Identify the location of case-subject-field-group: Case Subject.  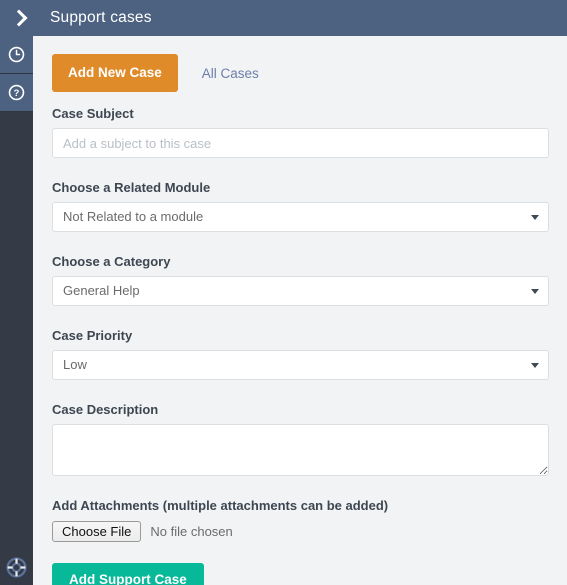
(300, 132).